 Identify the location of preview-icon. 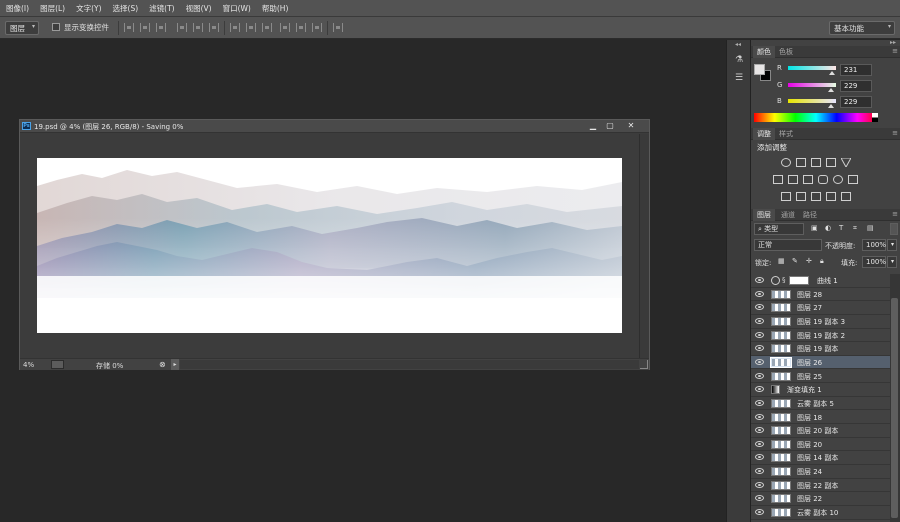
(57, 364).